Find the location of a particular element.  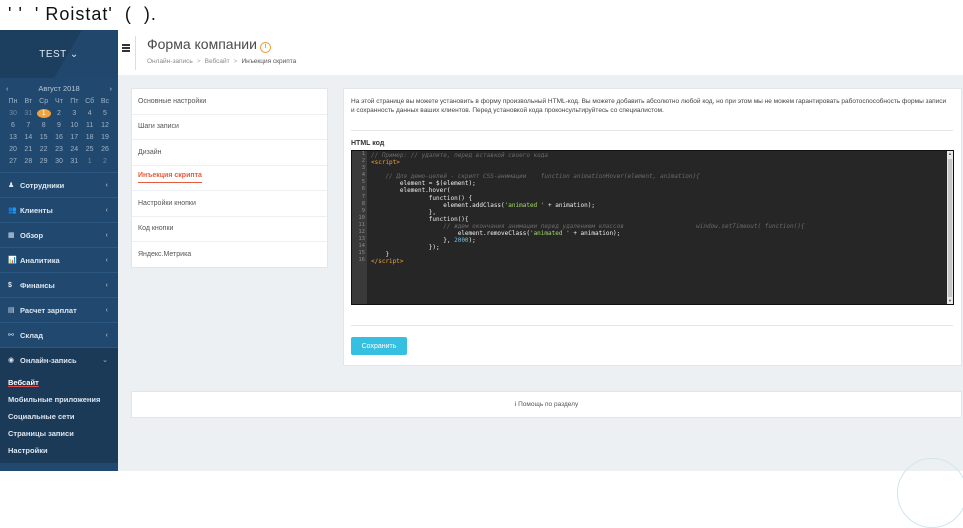

account-switcher: TEST ⌄ is located at coordinates (59, 54).